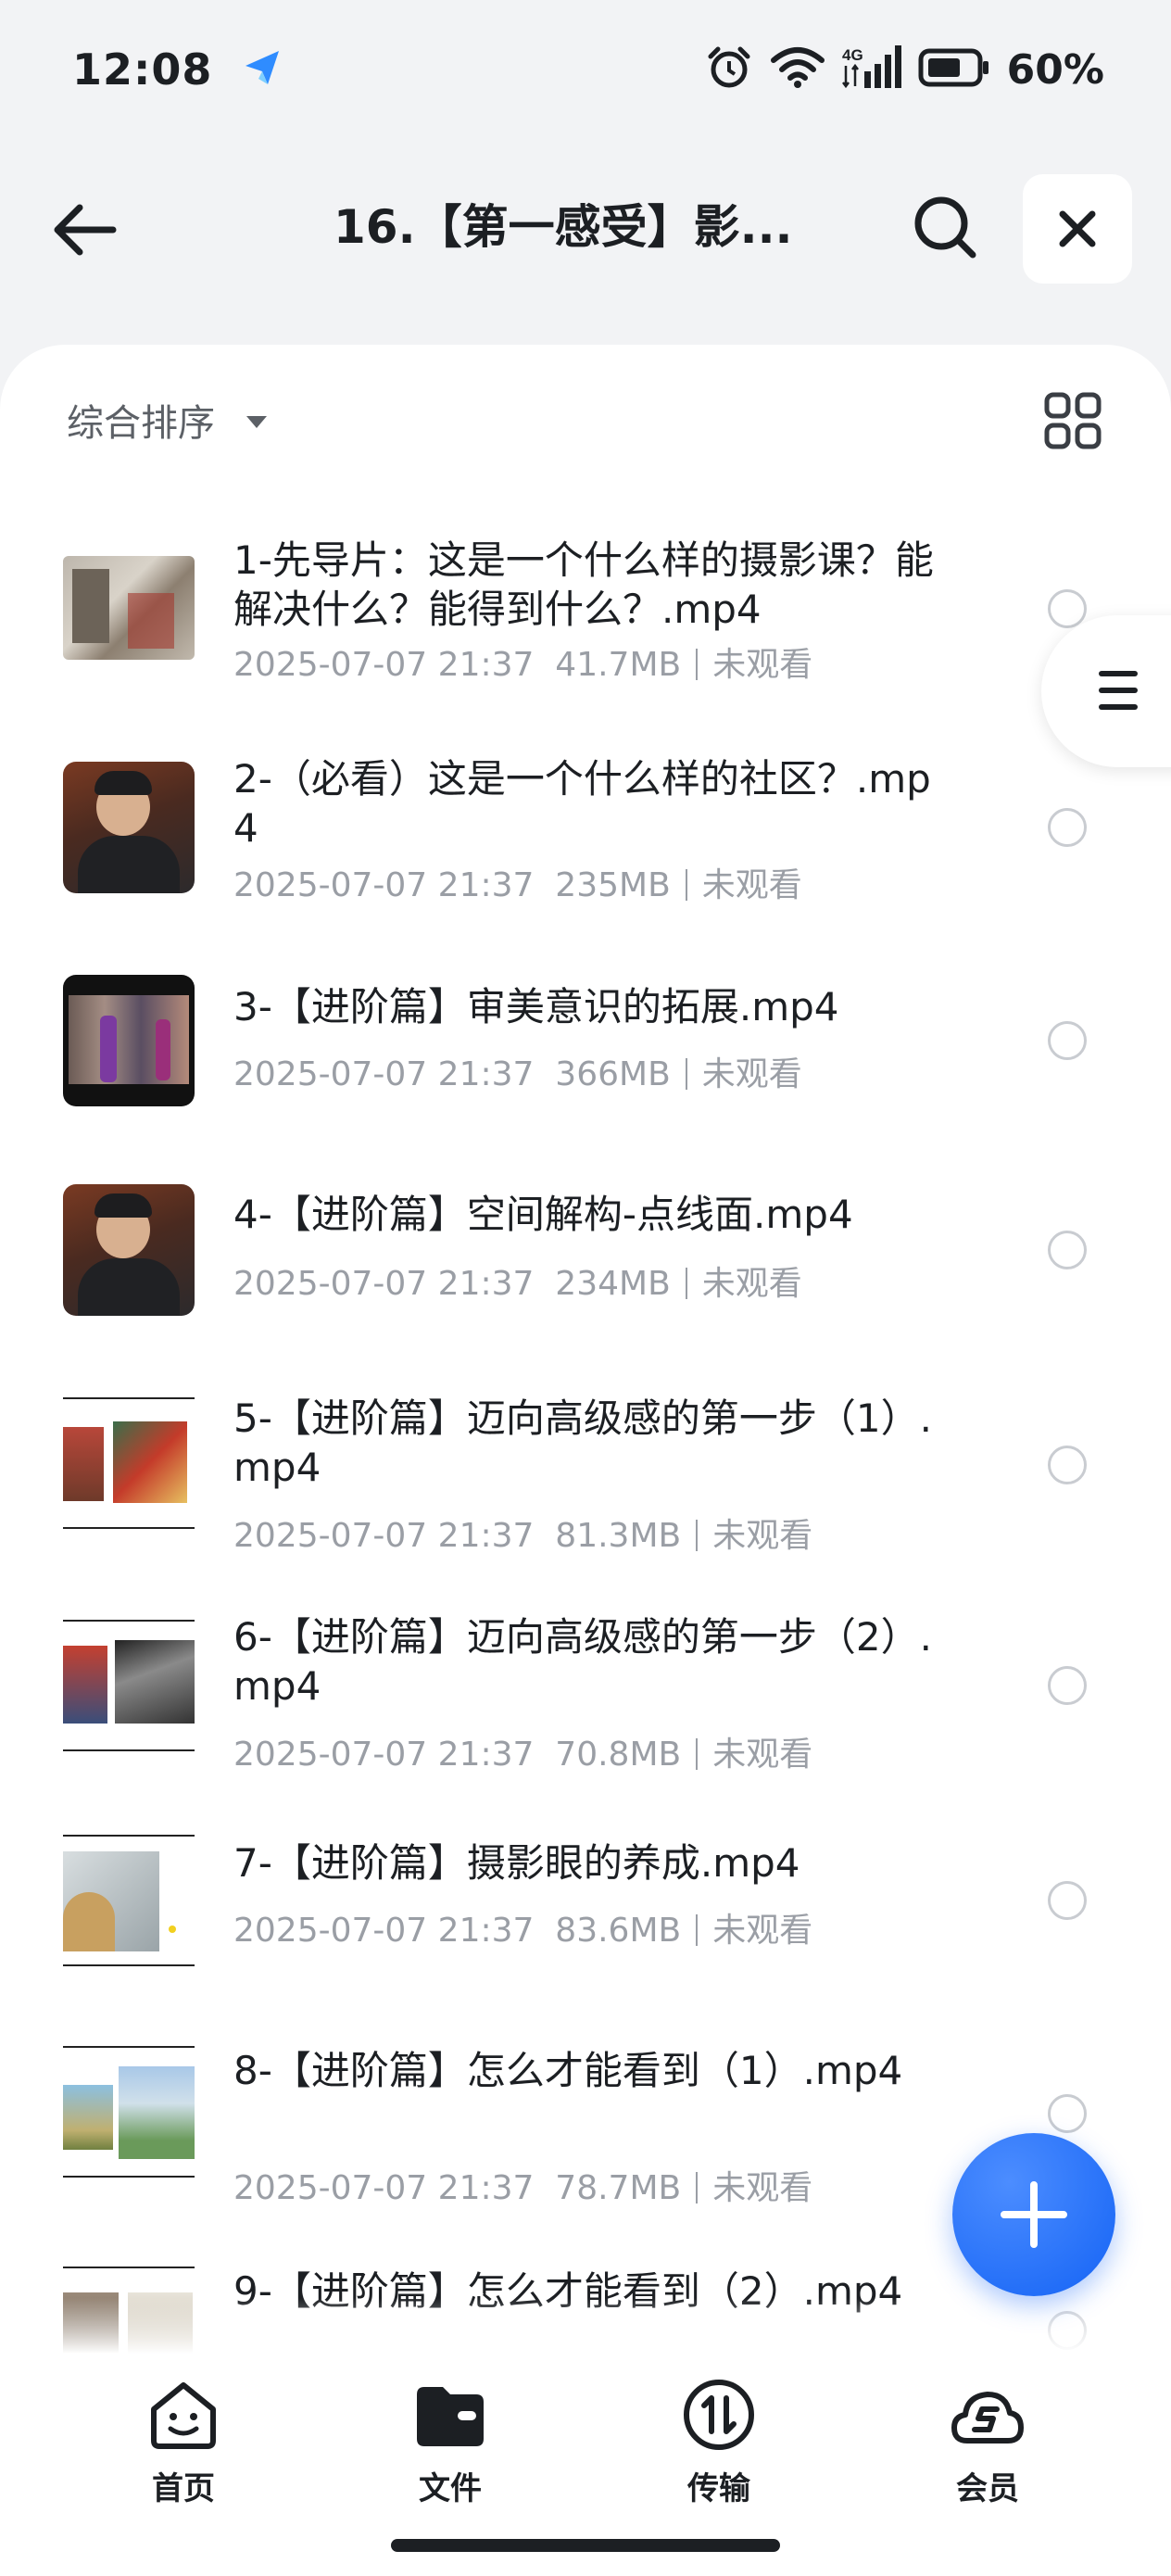  What do you see at coordinates (613, 1284) in the screenshot?
I see `file-size: 234MB` at bounding box center [613, 1284].